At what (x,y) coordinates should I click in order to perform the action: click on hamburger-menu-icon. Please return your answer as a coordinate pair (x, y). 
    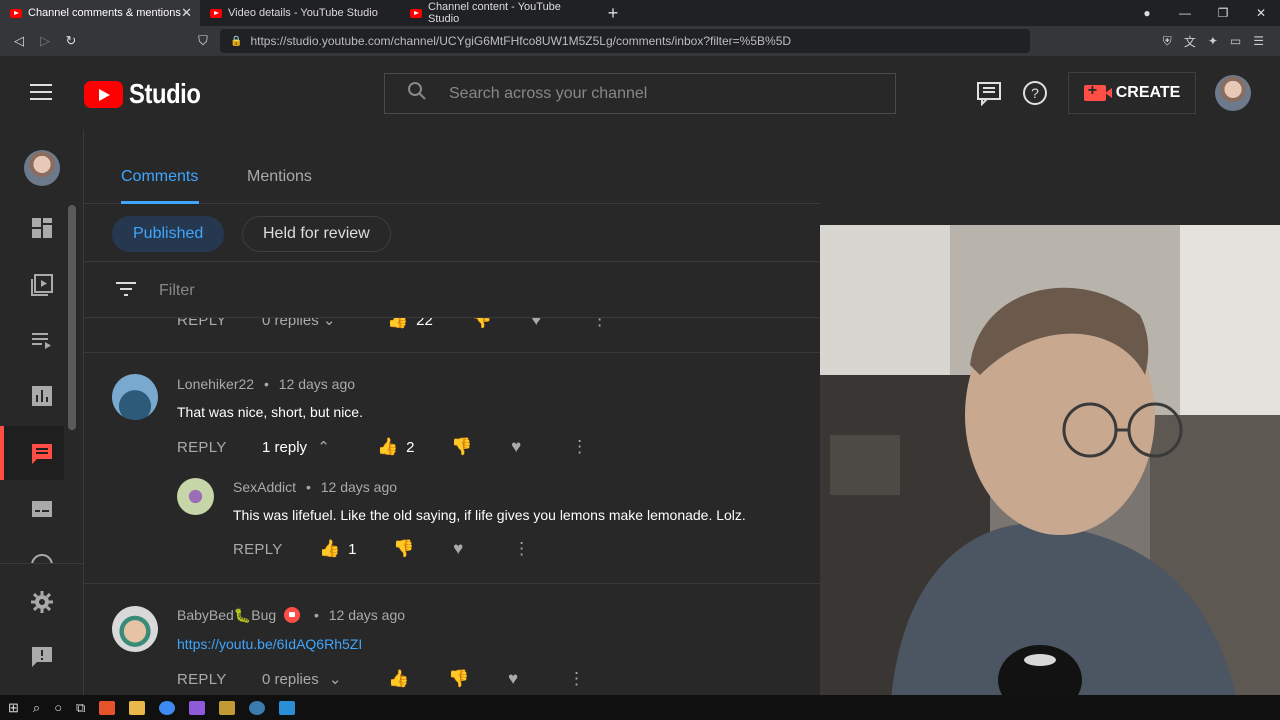
    Looking at the image, I should click on (41, 92).